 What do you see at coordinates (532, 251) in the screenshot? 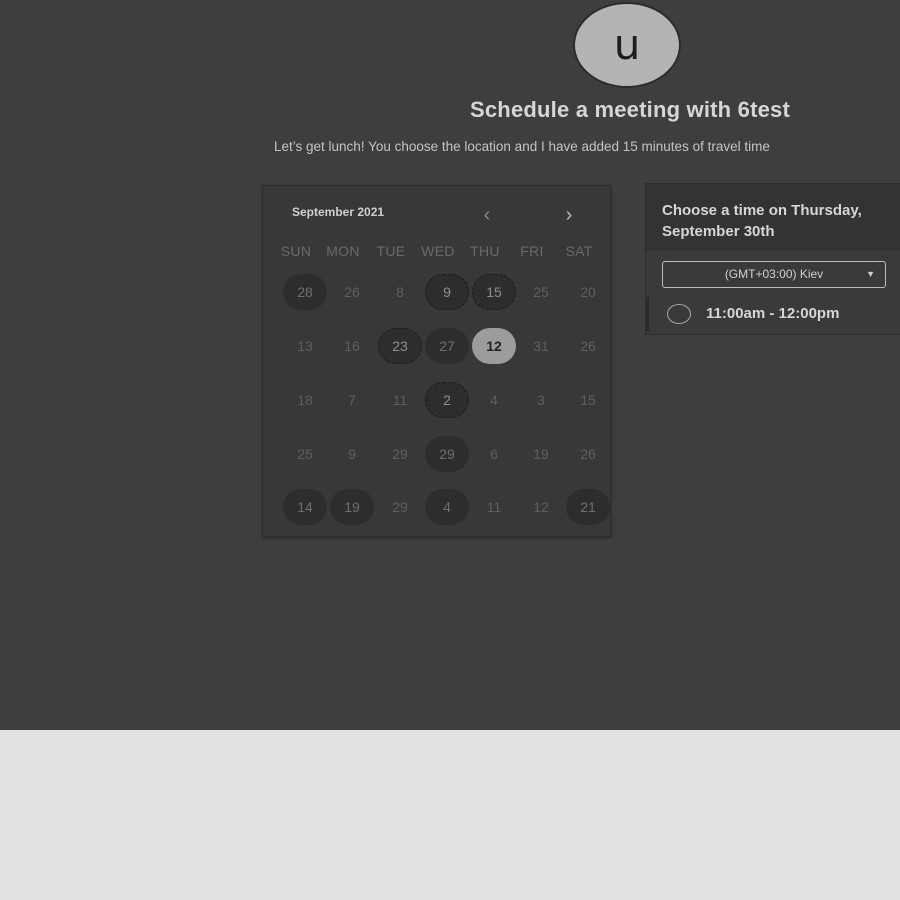
I see `weekday-fri: FRI` at bounding box center [532, 251].